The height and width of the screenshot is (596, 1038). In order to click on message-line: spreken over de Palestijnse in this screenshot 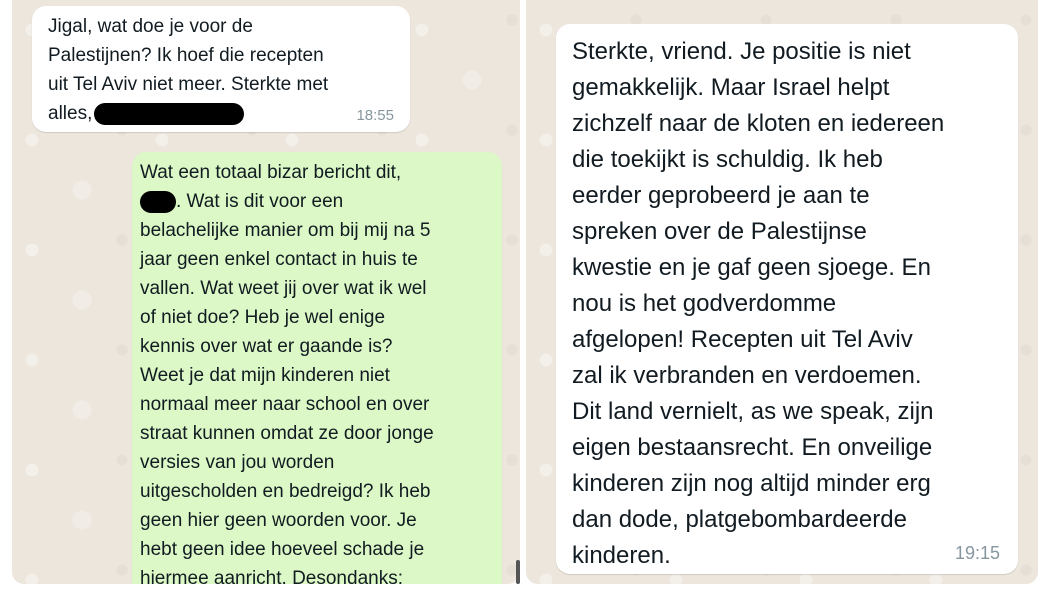, I will do `click(719, 231)`.